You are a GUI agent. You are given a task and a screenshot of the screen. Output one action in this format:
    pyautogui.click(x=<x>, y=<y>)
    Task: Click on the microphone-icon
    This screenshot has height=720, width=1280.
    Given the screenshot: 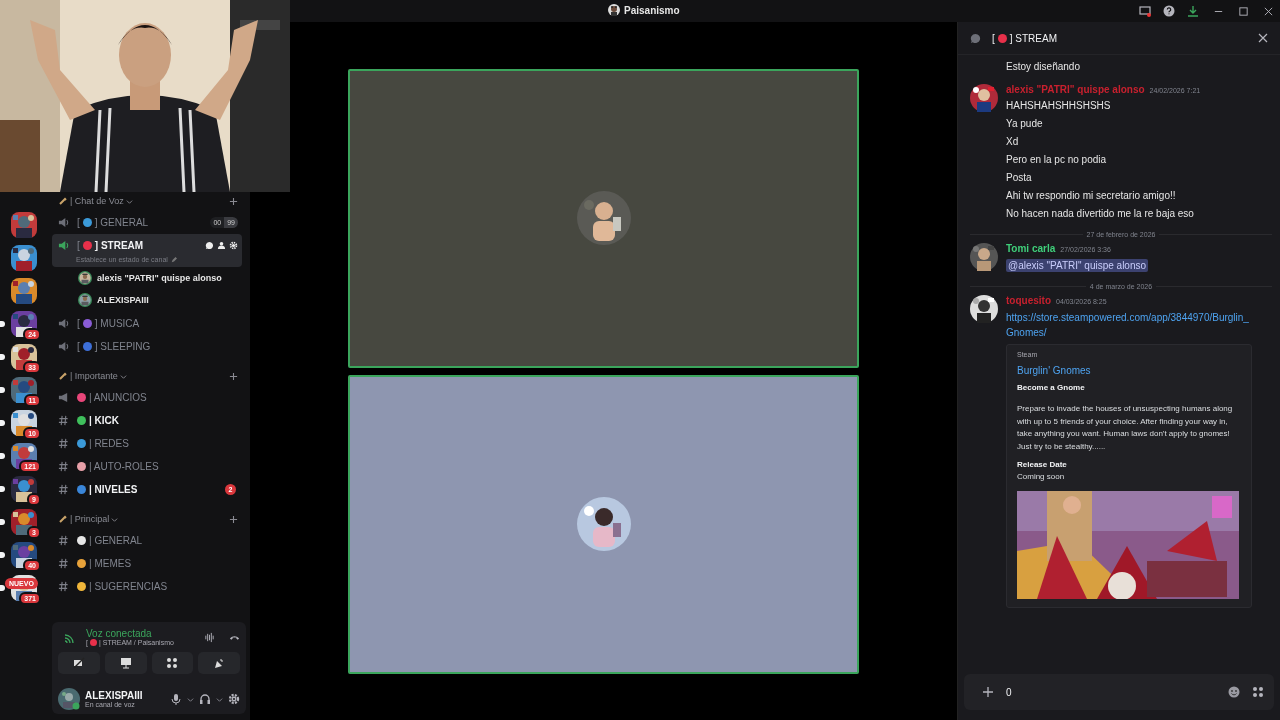 What is the action you would take?
    pyautogui.click(x=176, y=699)
    